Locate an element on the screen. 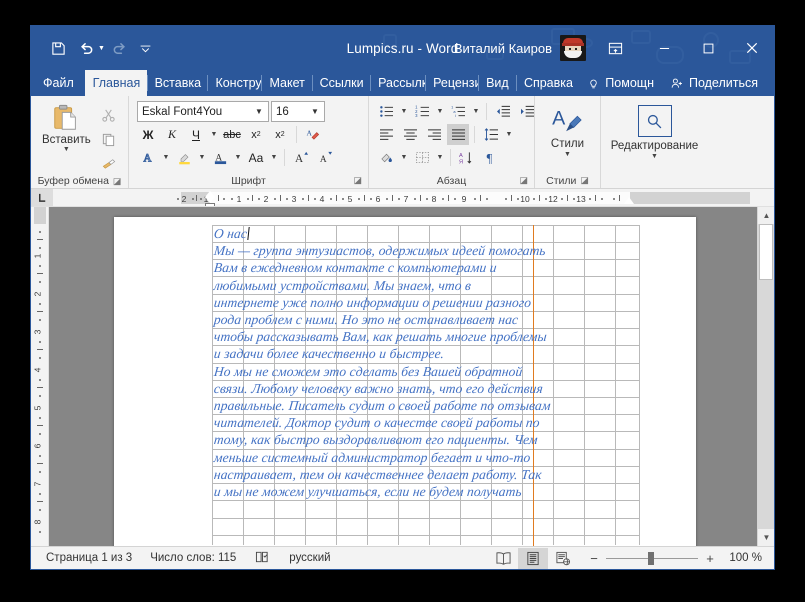 This screenshot has height=602, width=805. tab-home: Главная is located at coordinates (115, 83).